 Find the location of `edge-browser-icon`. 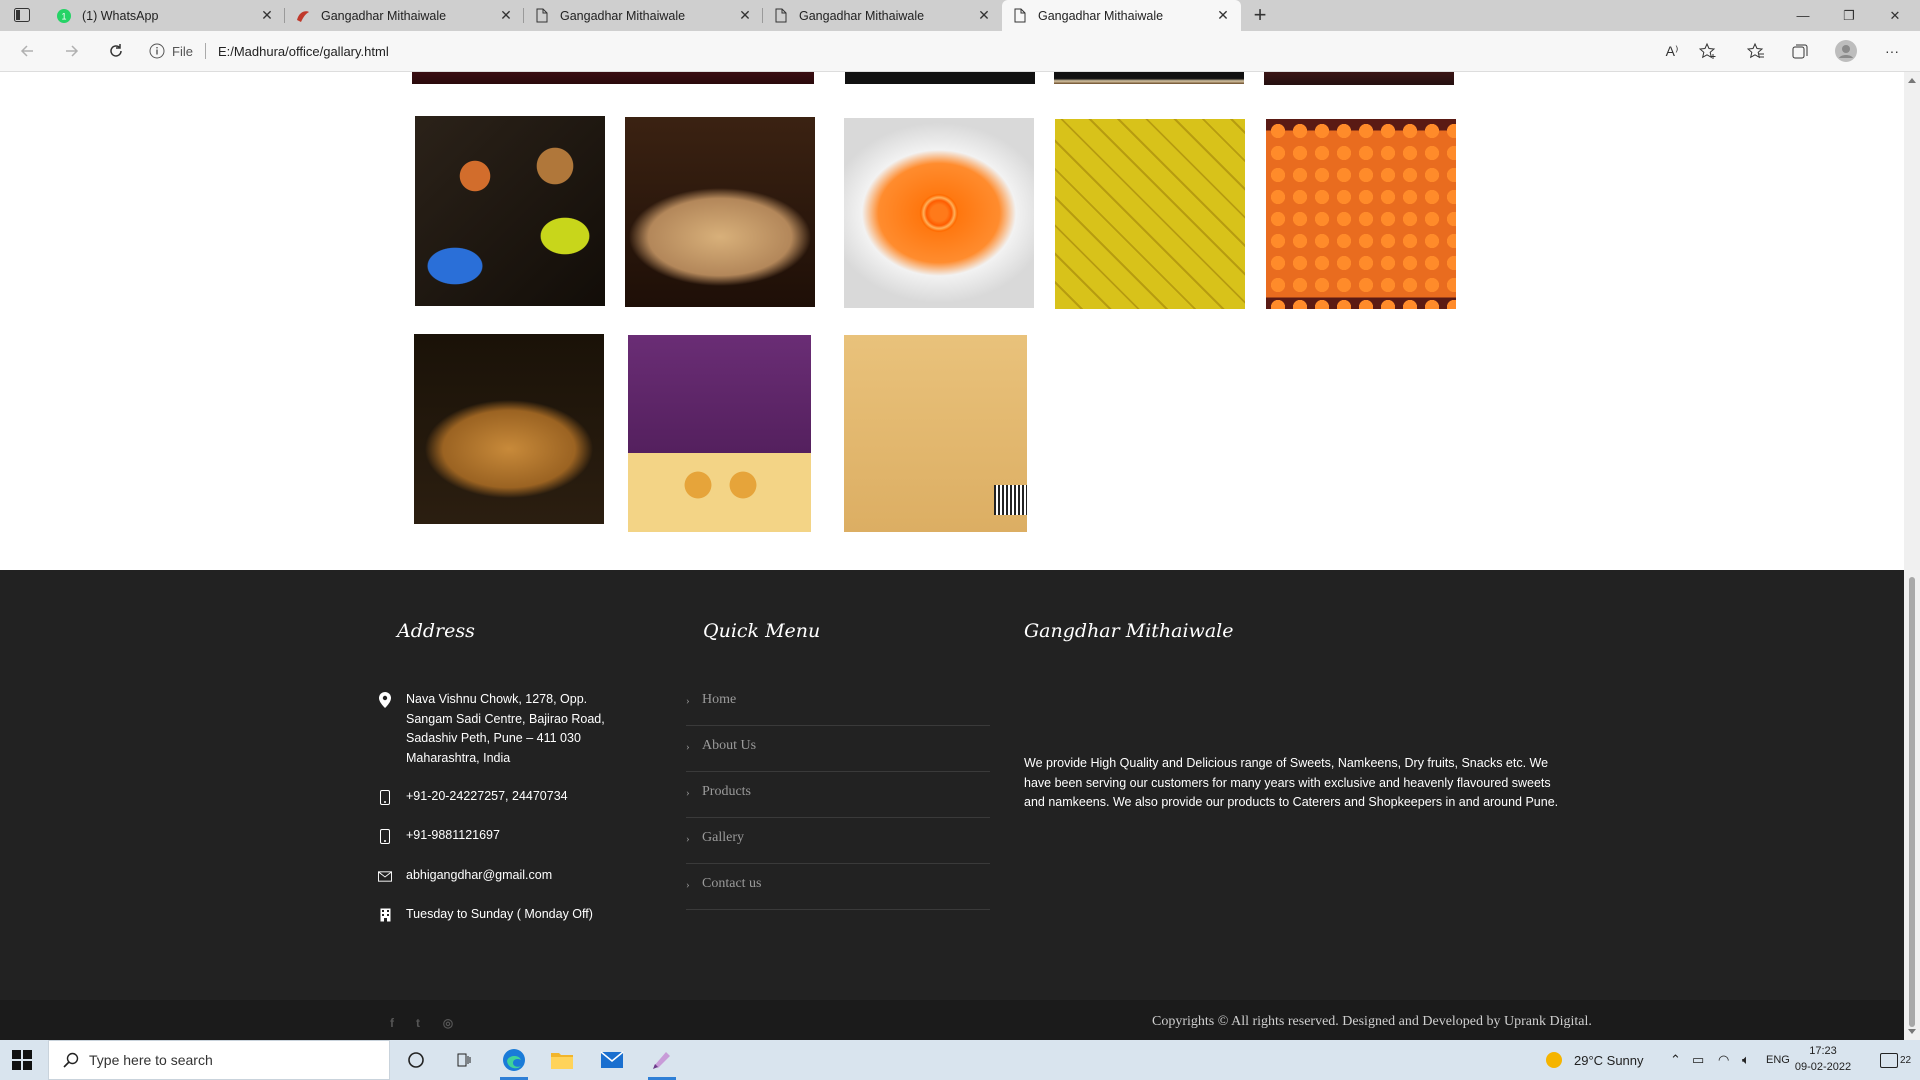

edge-browser-icon is located at coordinates (514, 1060).